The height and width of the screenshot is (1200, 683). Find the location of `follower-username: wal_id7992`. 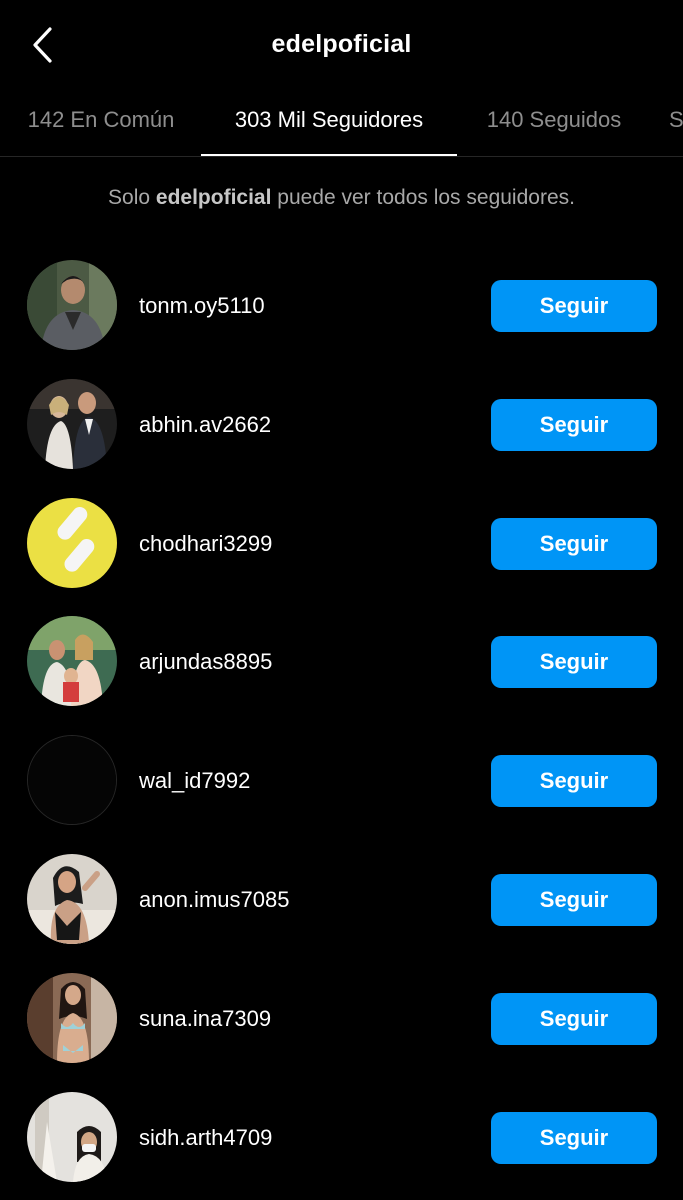

follower-username: wal_id7992 is located at coordinates (194, 781).